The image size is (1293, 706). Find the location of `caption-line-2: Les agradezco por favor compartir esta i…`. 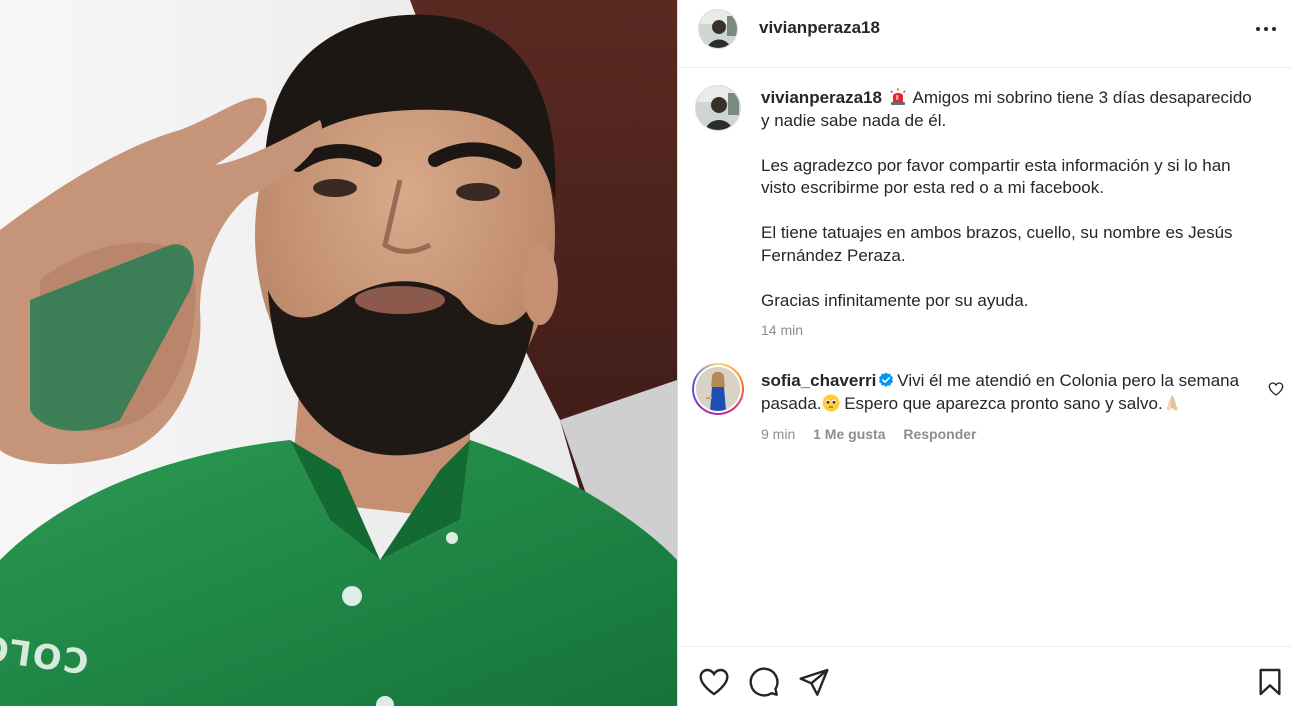

caption-line-2: Les agradezco por favor compartir esta i… is located at coordinates (996, 176).